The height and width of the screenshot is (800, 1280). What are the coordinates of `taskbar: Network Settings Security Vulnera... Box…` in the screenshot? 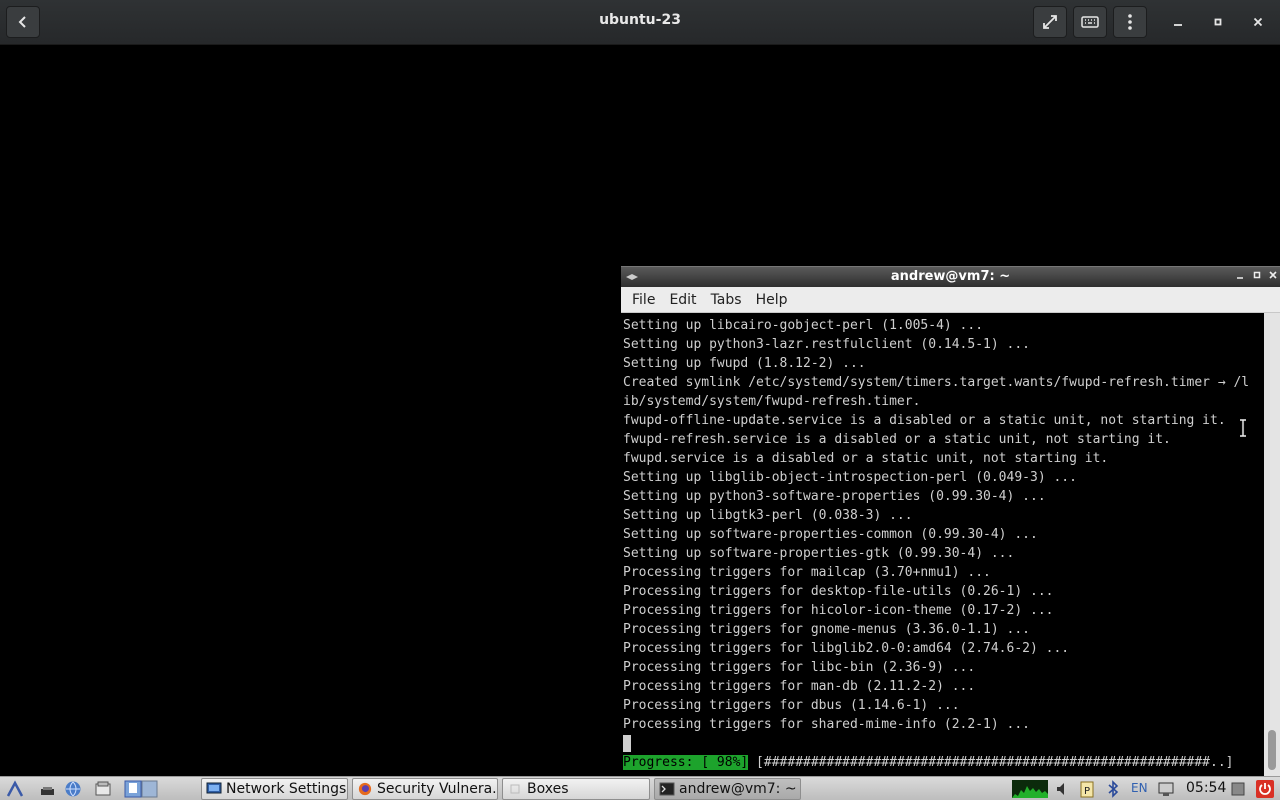 It's located at (640, 788).